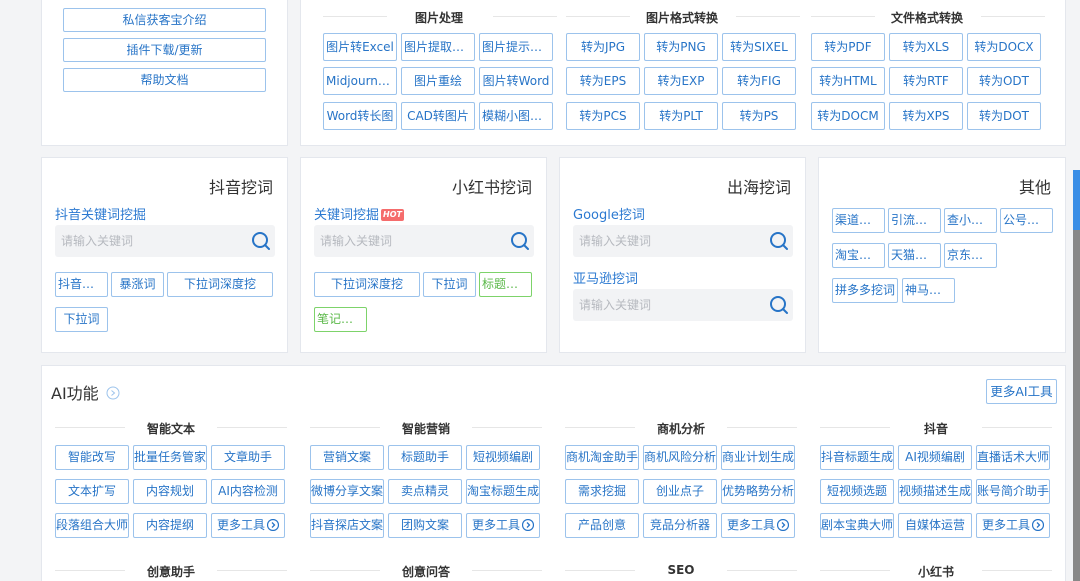 This screenshot has width=1080, height=581. I want to click on amazon-keyword-link: 亚马逊挖词, so click(605, 277).